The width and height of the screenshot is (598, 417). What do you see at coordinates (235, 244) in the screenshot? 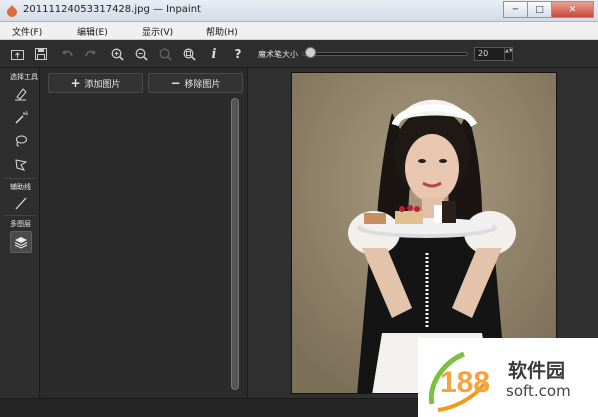
I see `panel-scrollbar` at bounding box center [235, 244].